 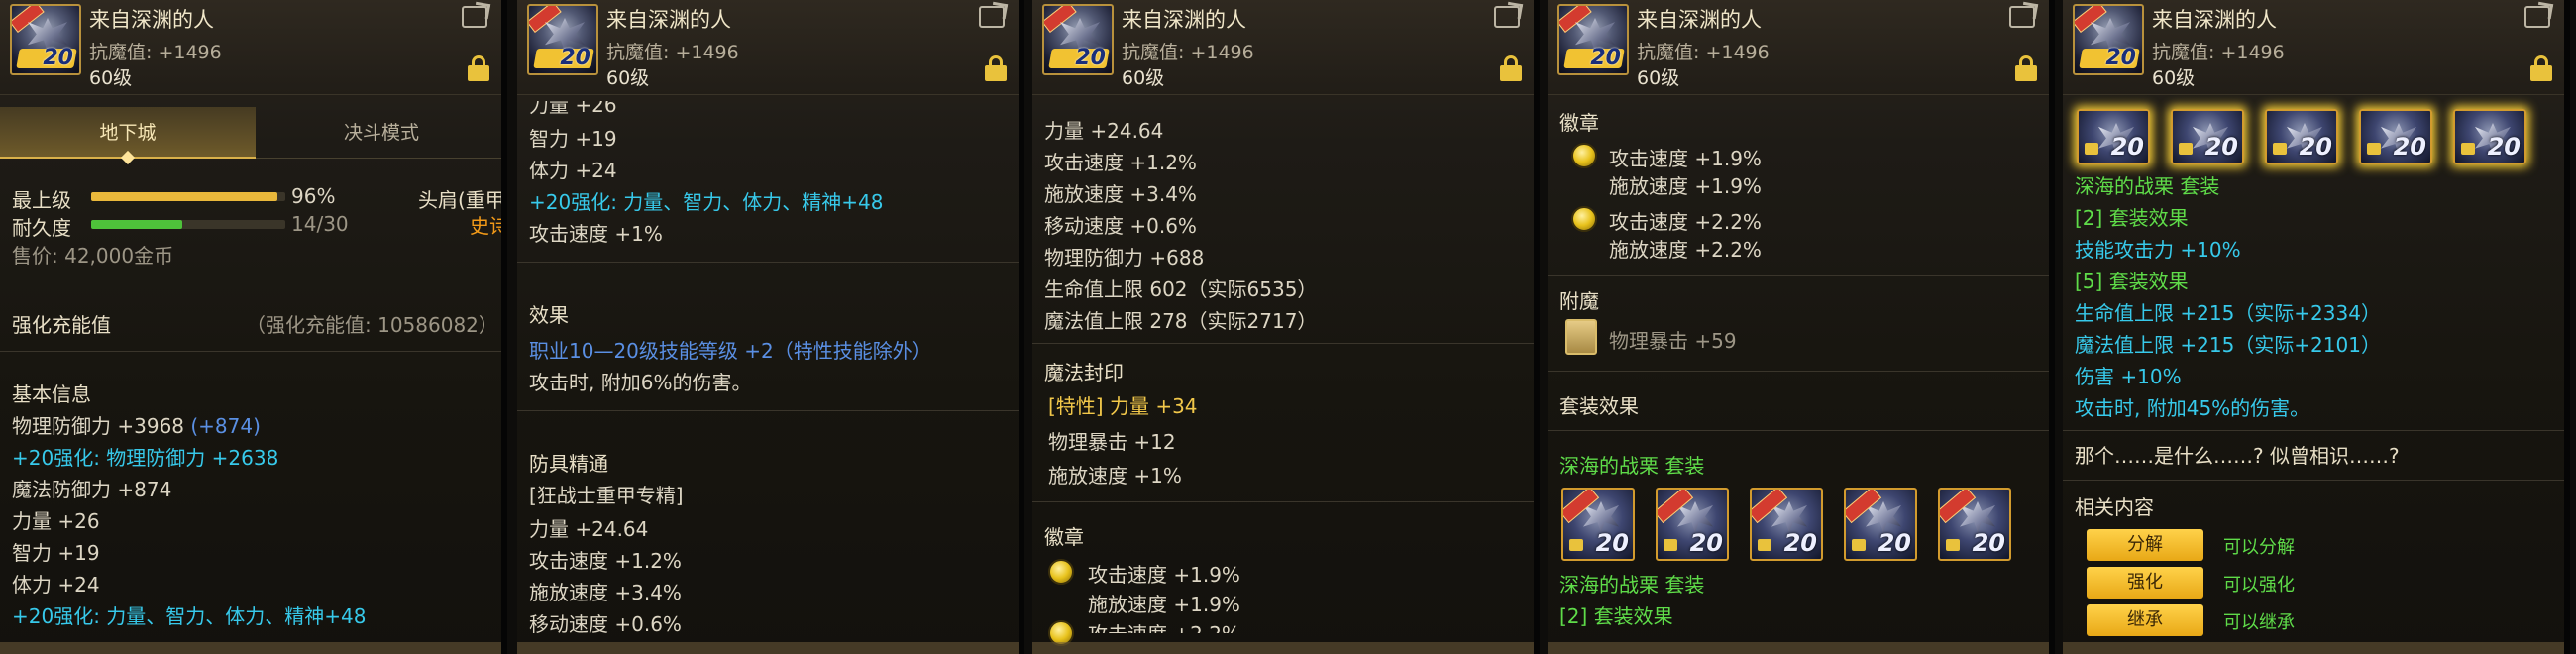 What do you see at coordinates (225, 426) in the screenshot?
I see `phys-def-bonus: (+874)` at bounding box center [225, 426].